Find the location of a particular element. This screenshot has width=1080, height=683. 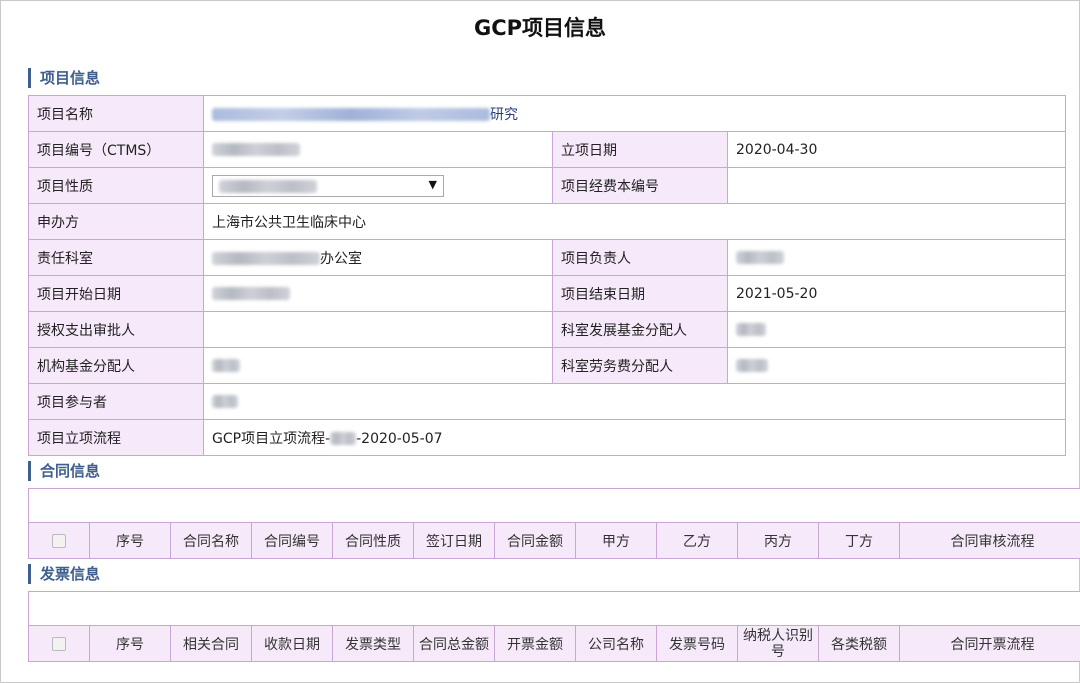

department-suffix: 办公室 is located at coordinates (341, 258).